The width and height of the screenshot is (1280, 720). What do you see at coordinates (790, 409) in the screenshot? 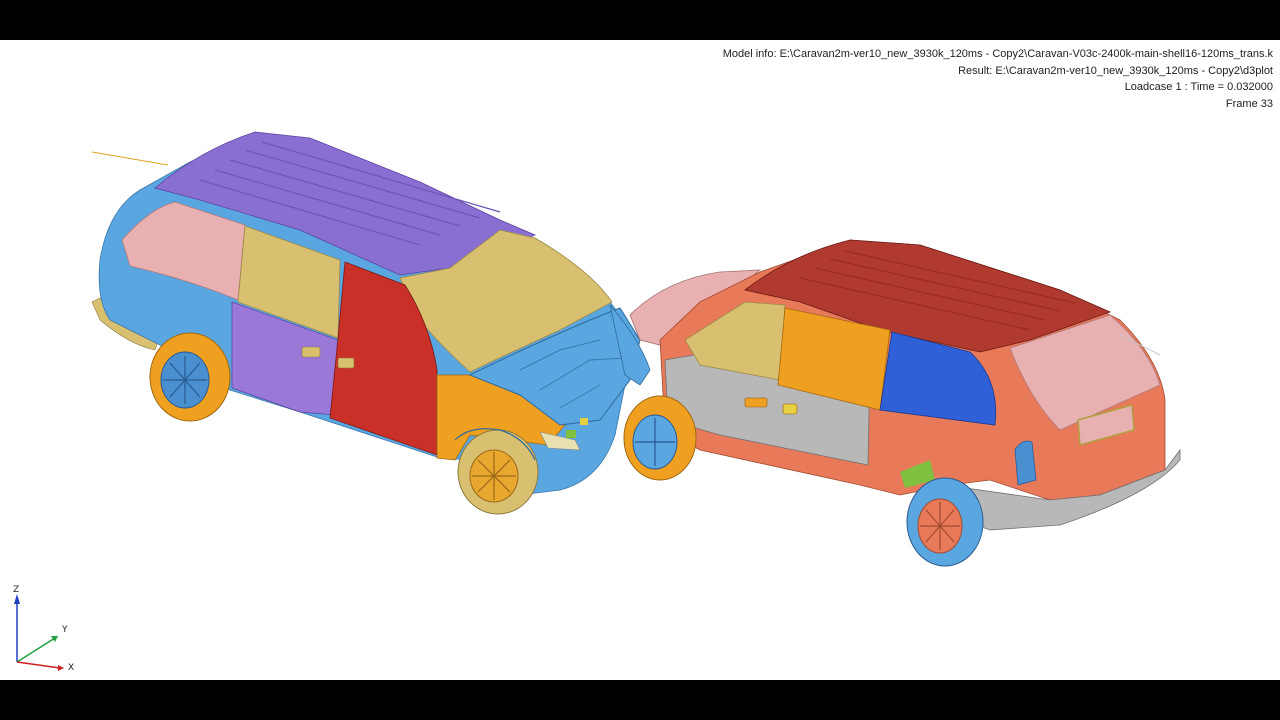
I see `right-van-mirror` at bounding box center [790, 409].